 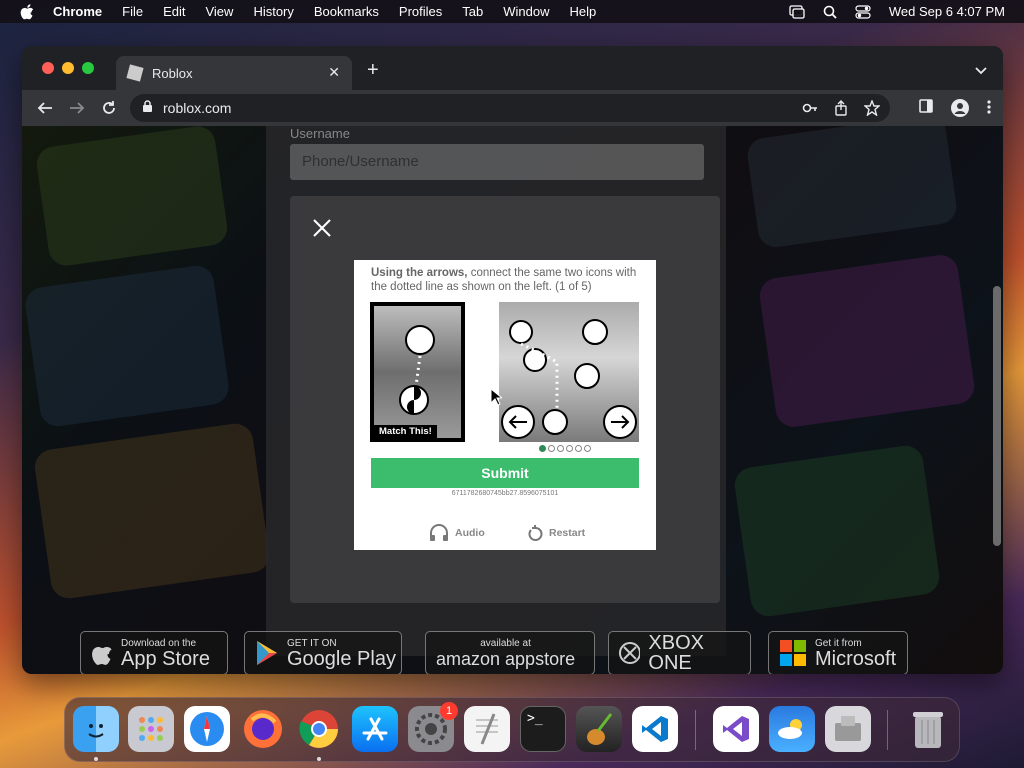 What do you see at coordinates (526, 11) in the screenshot?
I see `menu-window: Window` at bounding box center [526, 11].